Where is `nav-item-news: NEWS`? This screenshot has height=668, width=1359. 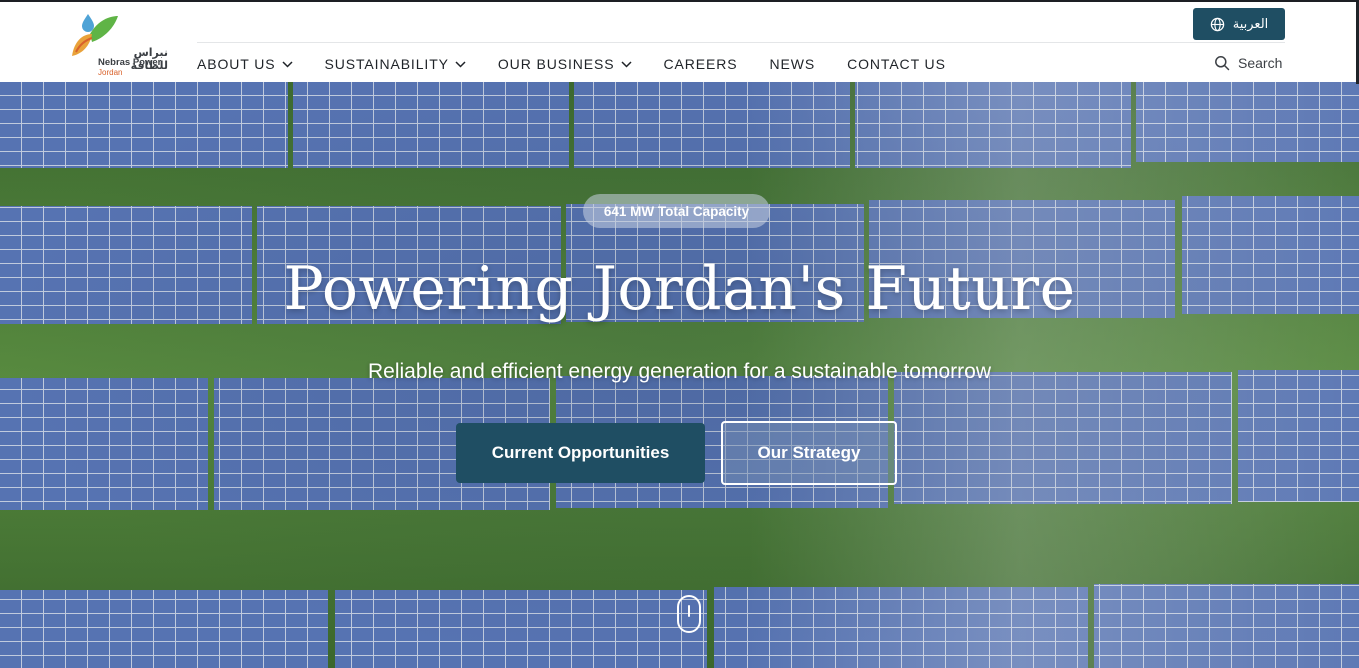 nav-item-news: NEWS is located at coordinates (792, 64).